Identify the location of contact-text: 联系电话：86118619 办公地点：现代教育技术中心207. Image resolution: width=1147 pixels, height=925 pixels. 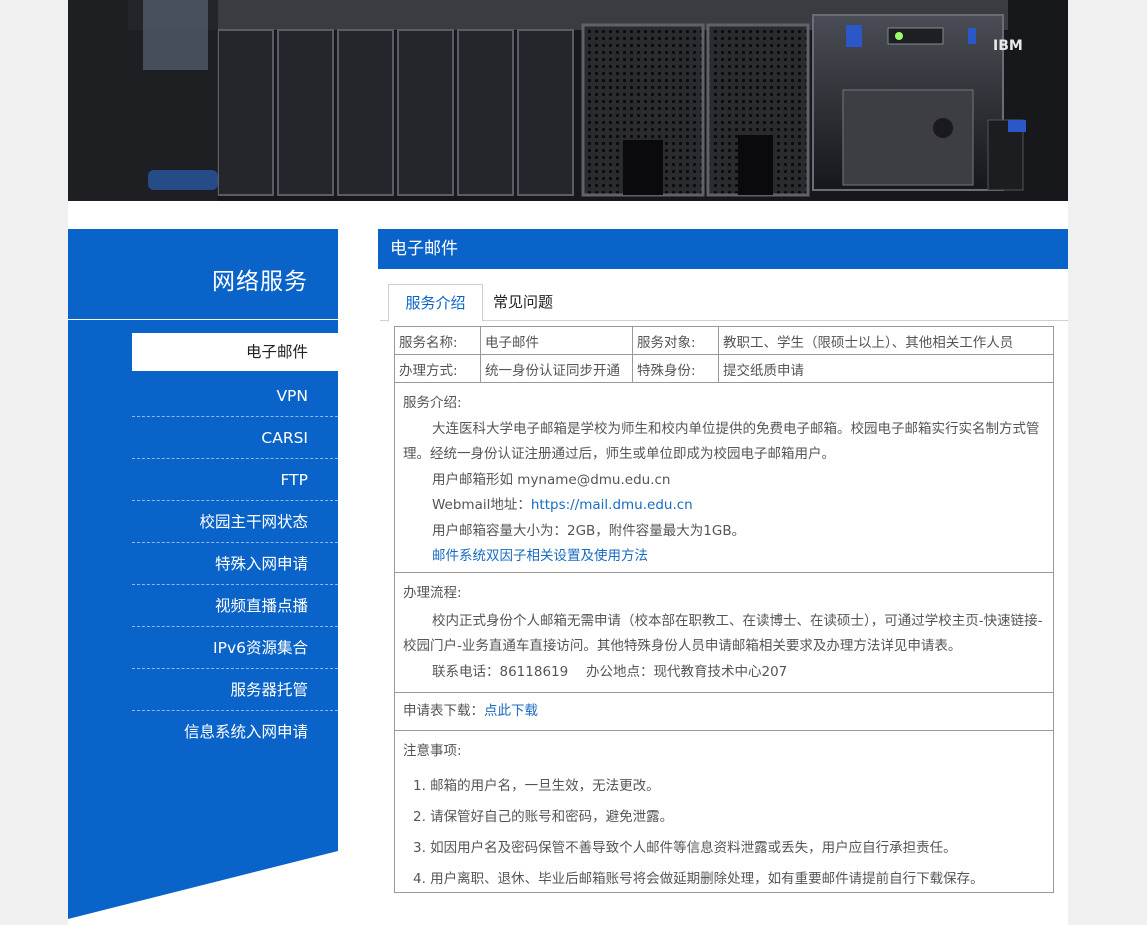
(610, 671).